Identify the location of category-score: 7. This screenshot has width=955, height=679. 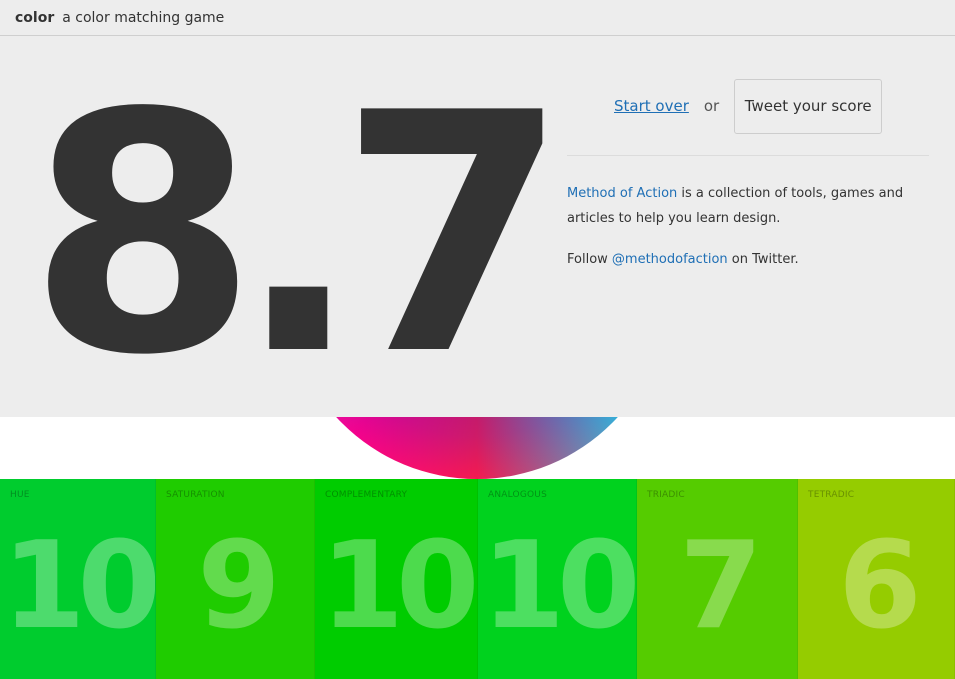
(721, 586).